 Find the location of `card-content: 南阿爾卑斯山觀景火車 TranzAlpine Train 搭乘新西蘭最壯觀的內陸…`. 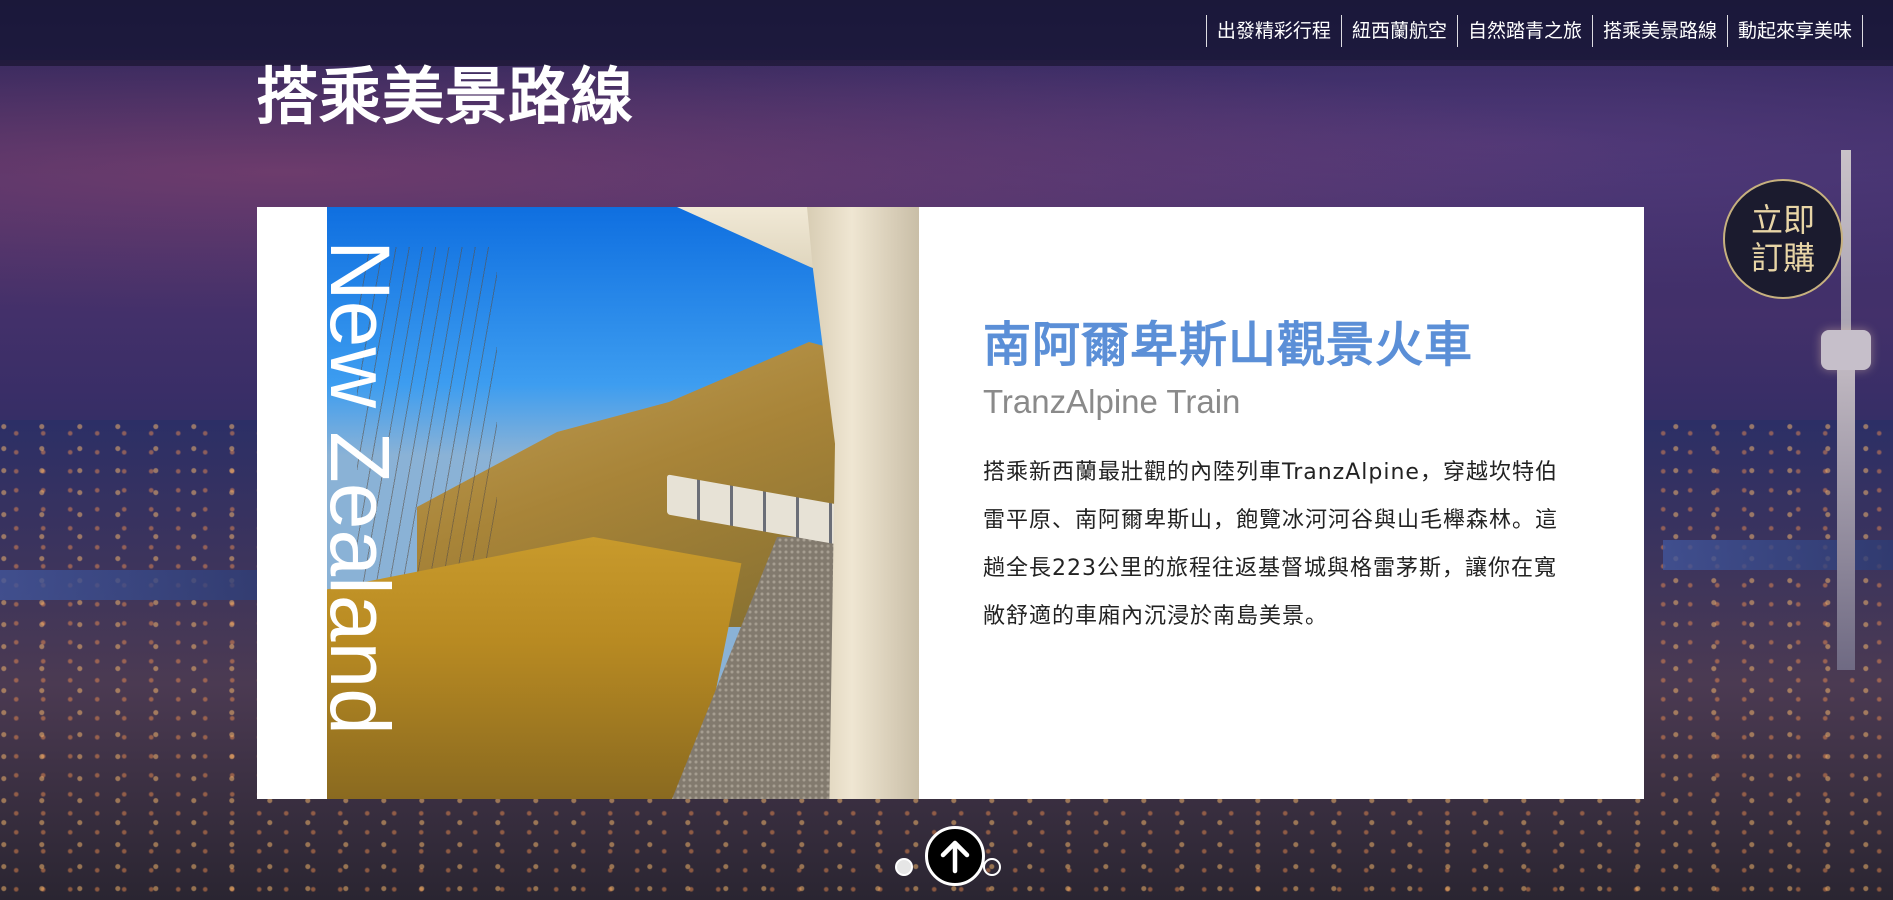

card-content: 南阿爾卑斯山觀景火車 TranzAlpine Train 搭乘新西蘭最壯觀的內陸… is located at coordinates (1278, 473).